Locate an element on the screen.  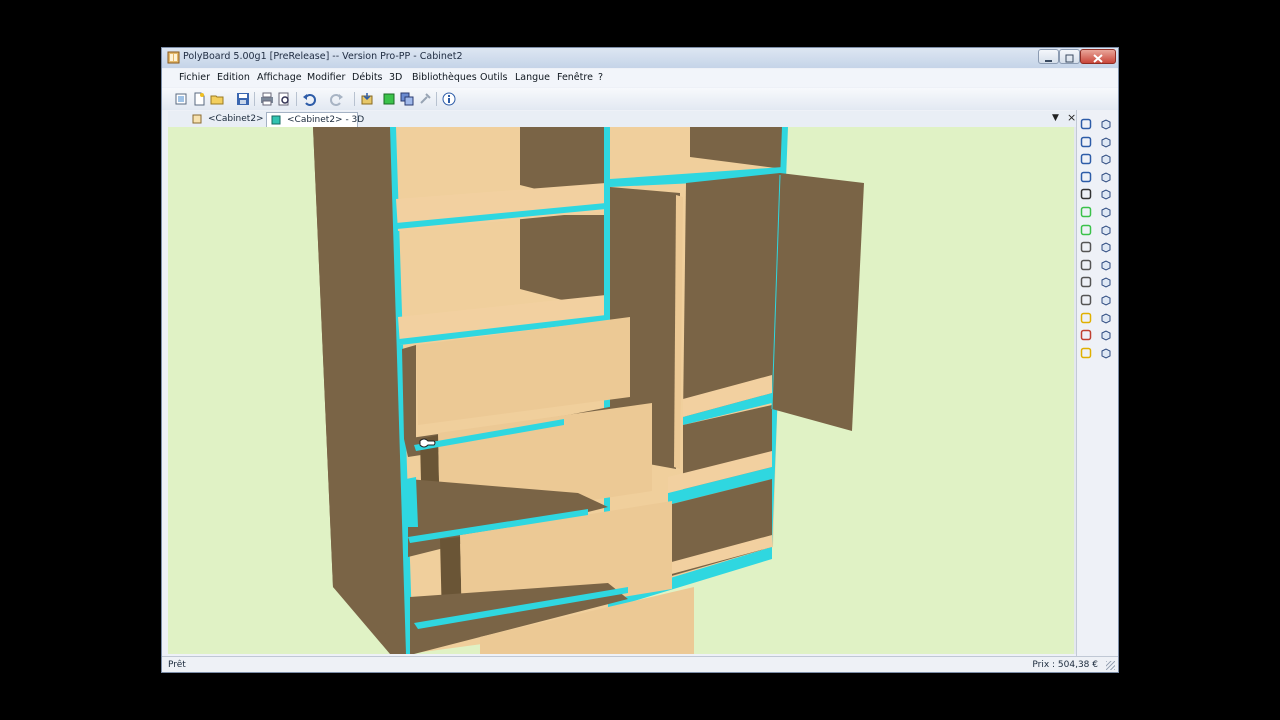
drawer-side-edge is located at coordinates (412, 502).